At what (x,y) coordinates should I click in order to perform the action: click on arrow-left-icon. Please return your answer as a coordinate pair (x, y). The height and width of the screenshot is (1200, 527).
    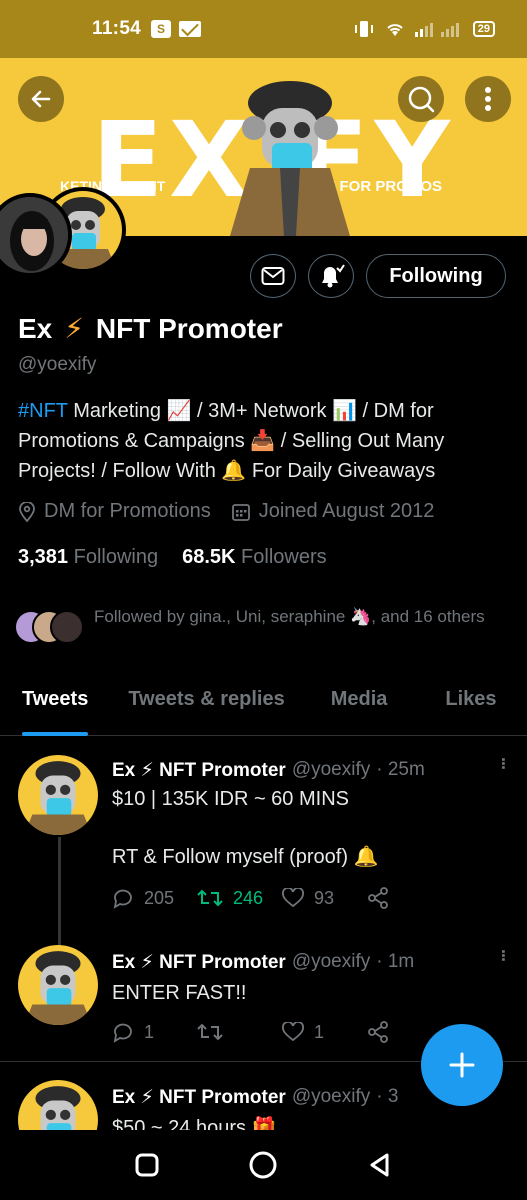
    Looking at the image, I should click on (41, 99).